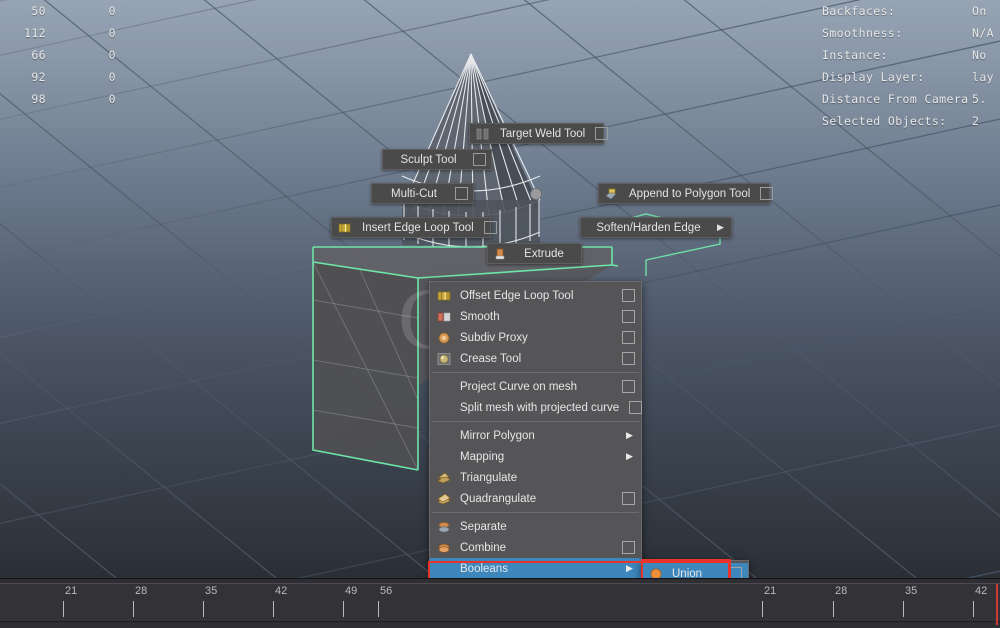 The width and height of the screenshot is (1000, 628). I want to click on float-button-append-to-polygon-tool: Append to Polygon Tool, so click(686, 193).